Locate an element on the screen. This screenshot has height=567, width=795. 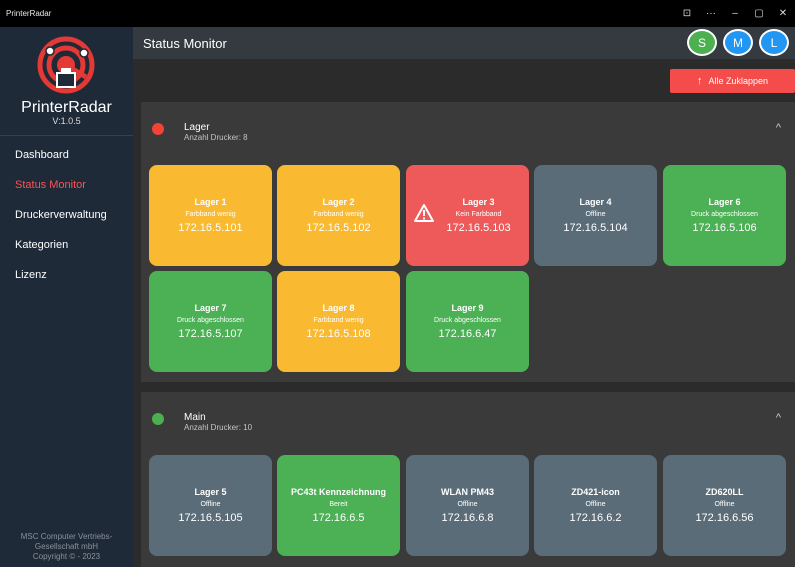
group-name: Lager is located at coordinates (197, 127).